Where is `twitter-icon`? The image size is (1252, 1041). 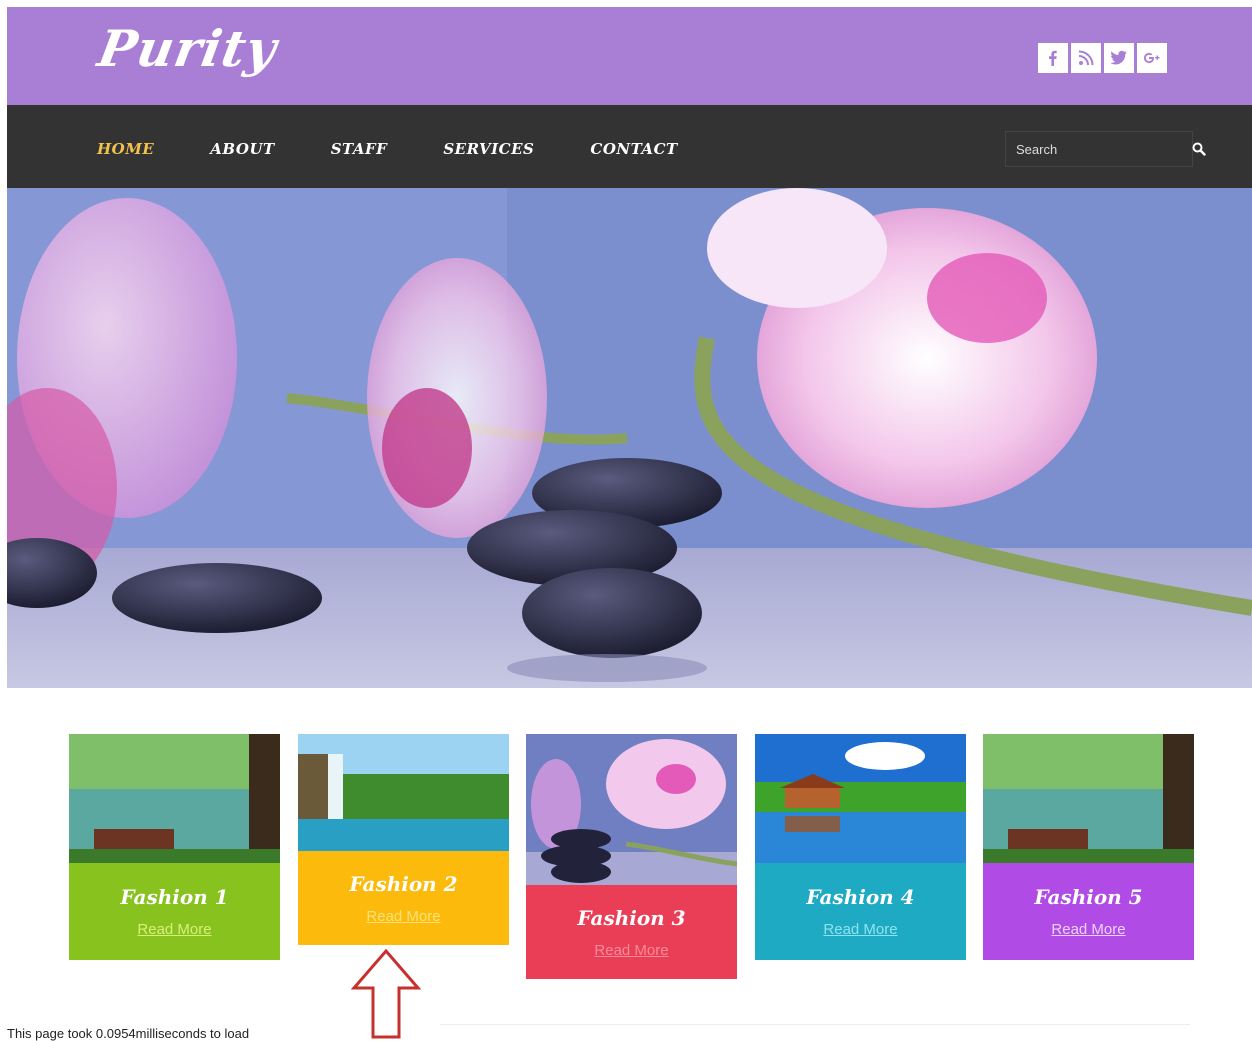
twitter-icon is located at coordinates (1118, 57).